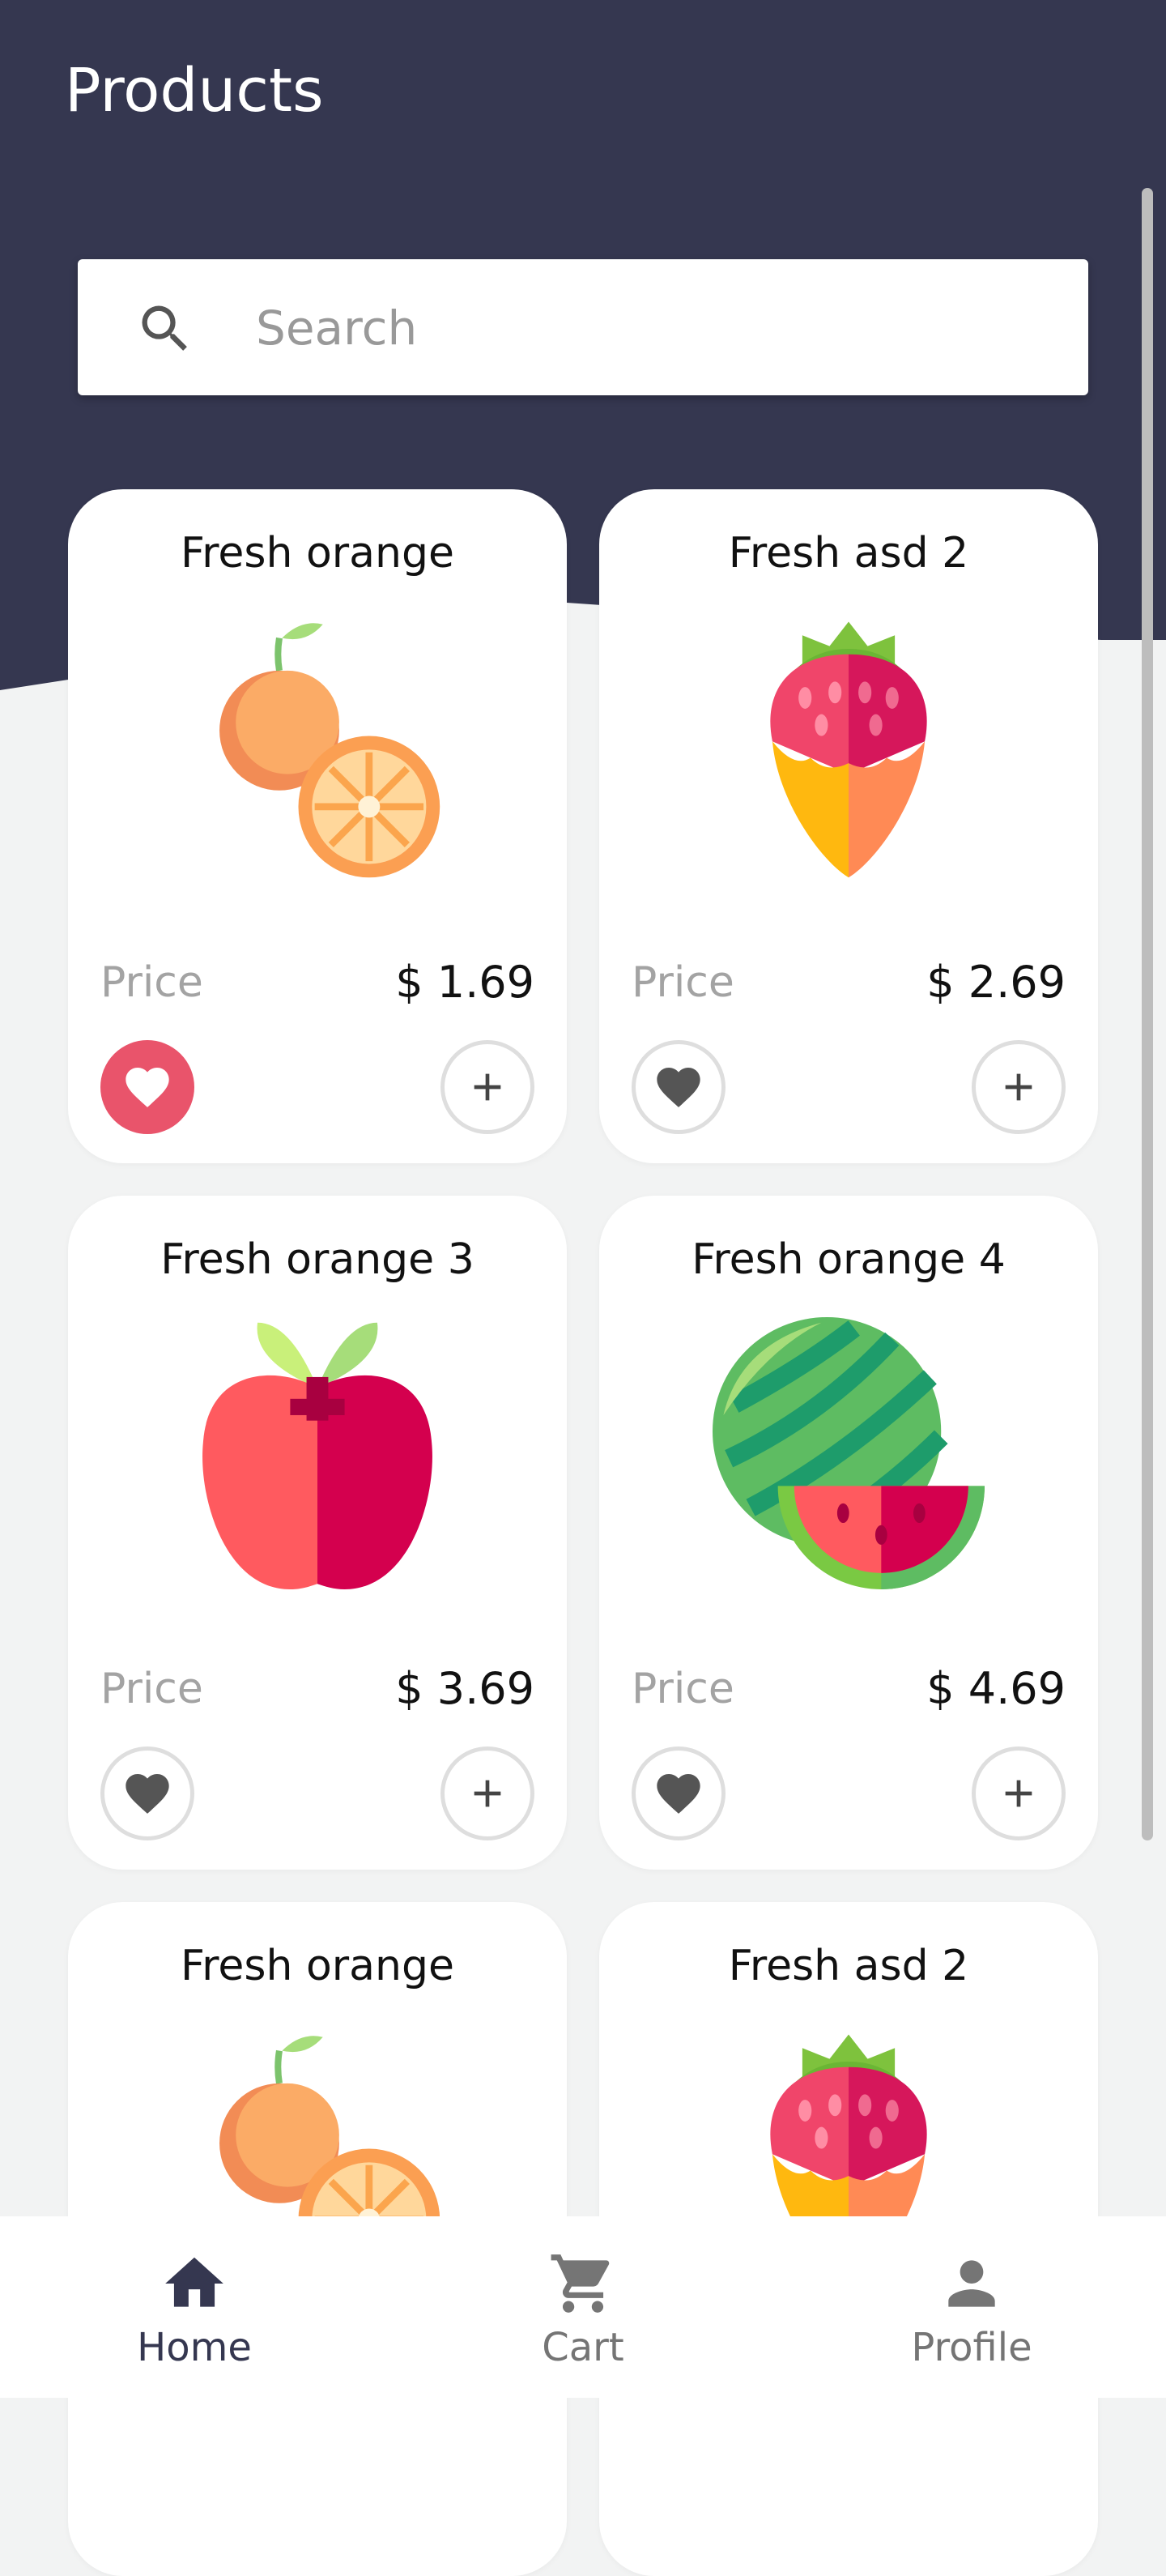 Image resolution: width=1166 pixels, height=2576 pixels. I want to click on bottom-navigation: Home Cart Profile, so click(583, 2307).